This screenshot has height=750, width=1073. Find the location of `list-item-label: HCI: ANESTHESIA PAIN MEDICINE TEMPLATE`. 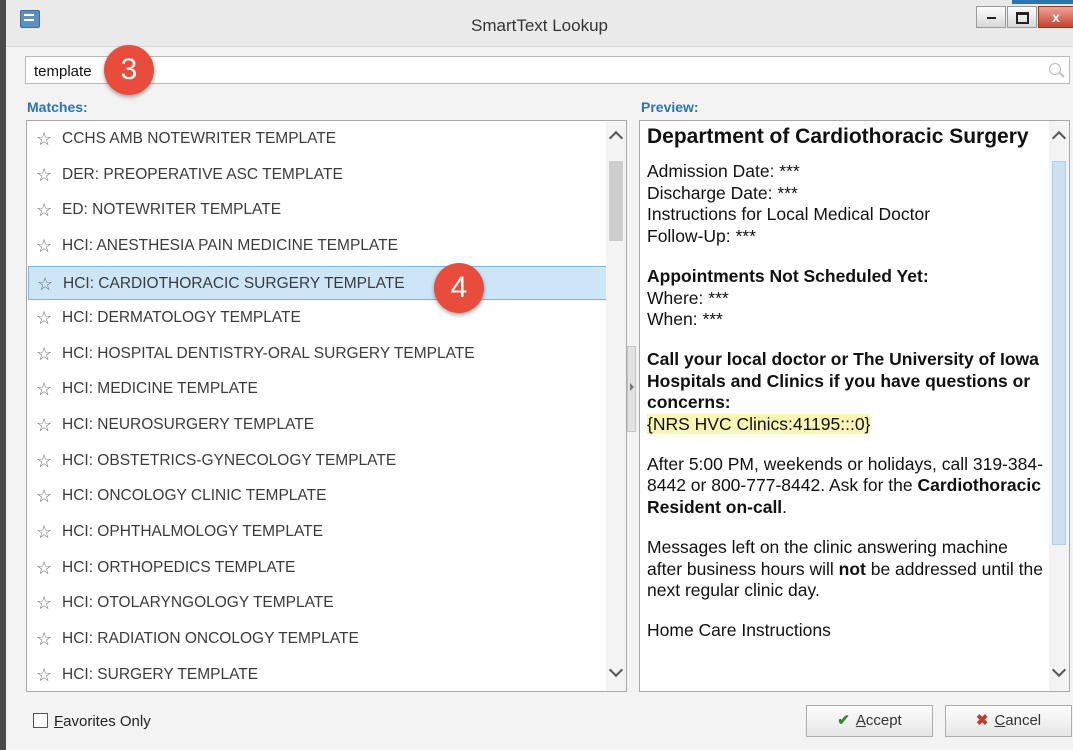

list-item-label: HCI: ANESTHESIA PAIN MEDICINE TEMPLATE is located at coordinates (230, 245).